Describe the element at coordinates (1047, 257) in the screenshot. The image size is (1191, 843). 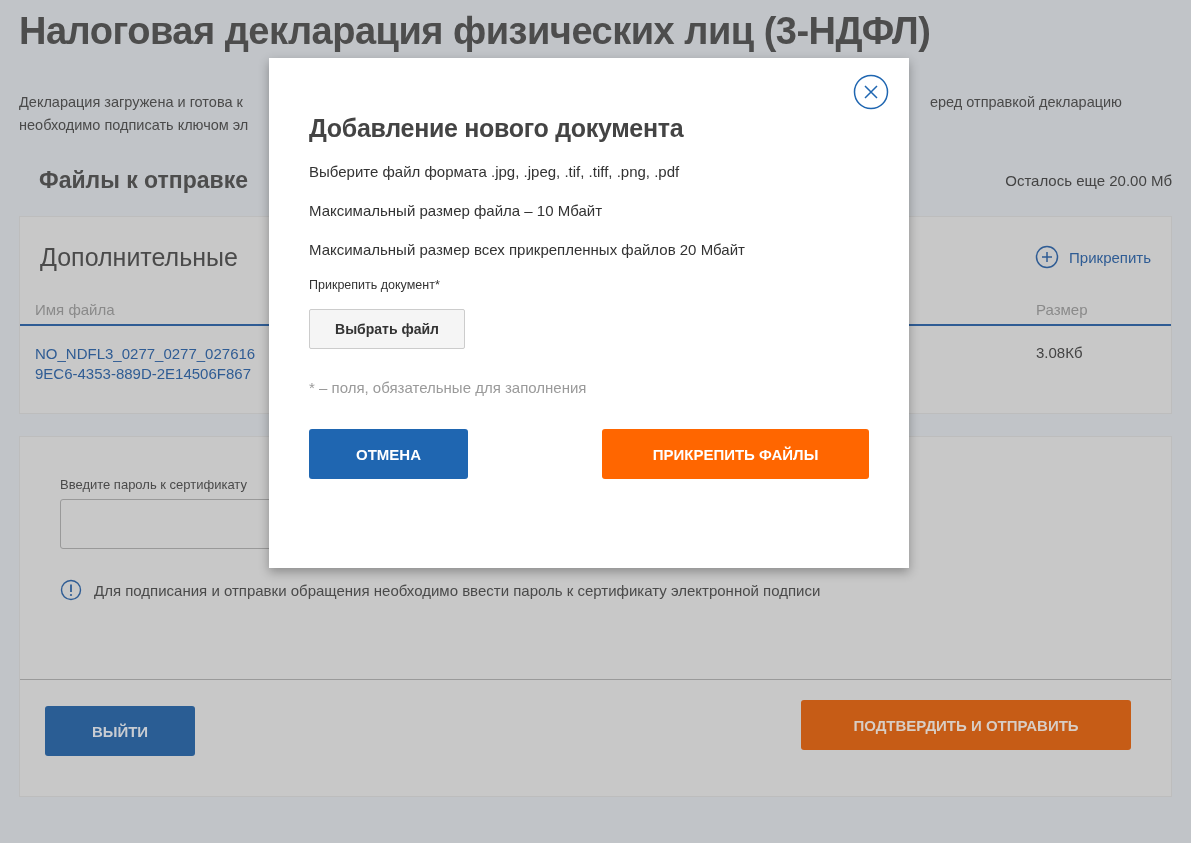
I see `plus-icon` at that location.